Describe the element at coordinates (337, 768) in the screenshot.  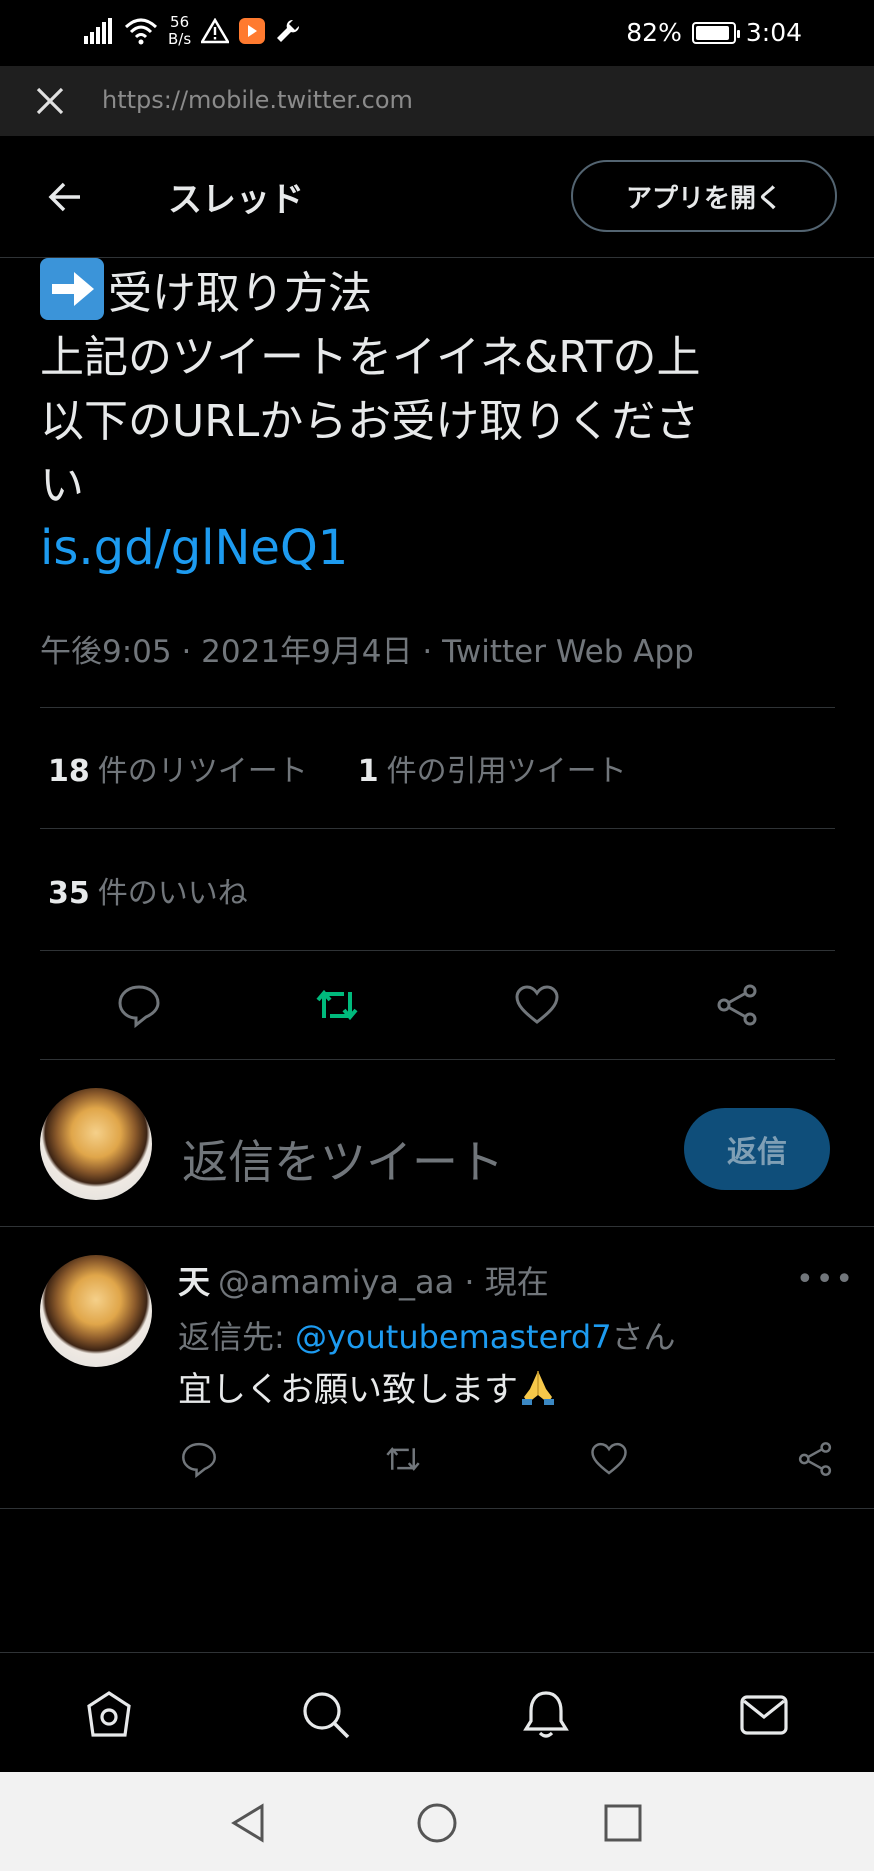
I see `tweet-stats-retweets: 18 件のリツイート 1 件の引用ツイート` at that location.